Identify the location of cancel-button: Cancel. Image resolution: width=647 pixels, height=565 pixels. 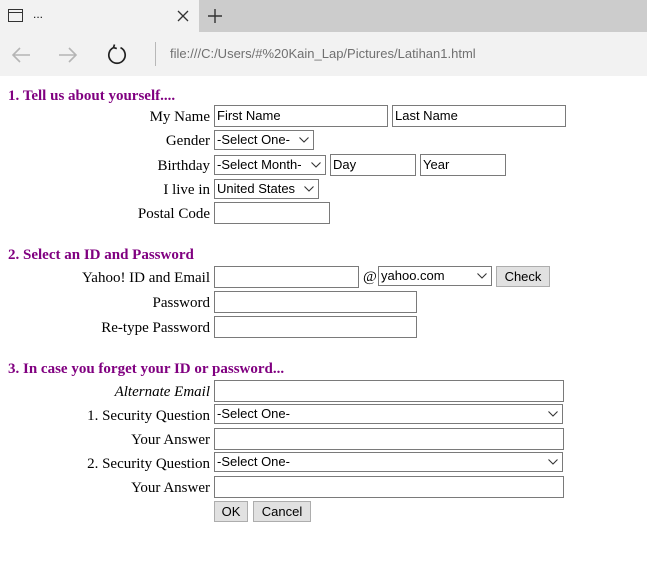
(282, 511).